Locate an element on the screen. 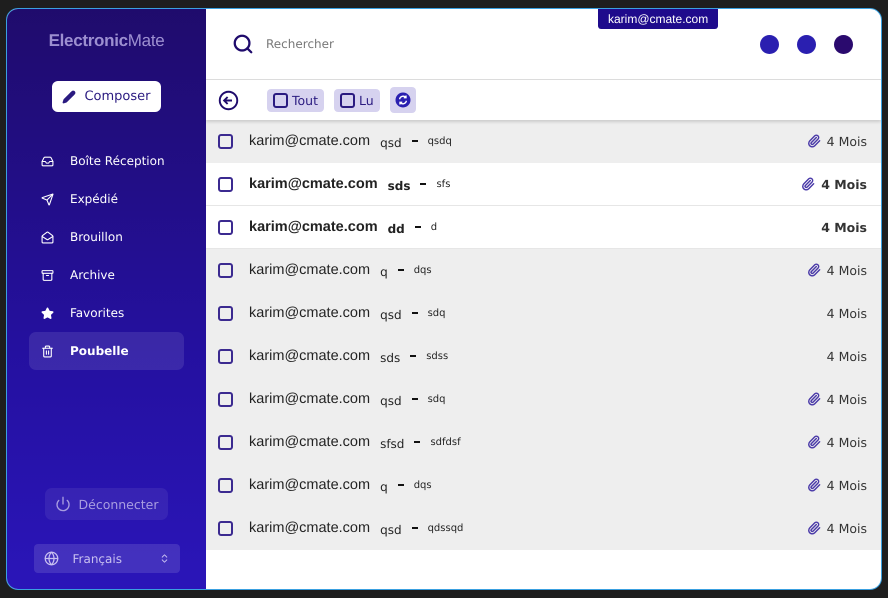  sidebar-item: Favorites is located at coordinates (106, 313).